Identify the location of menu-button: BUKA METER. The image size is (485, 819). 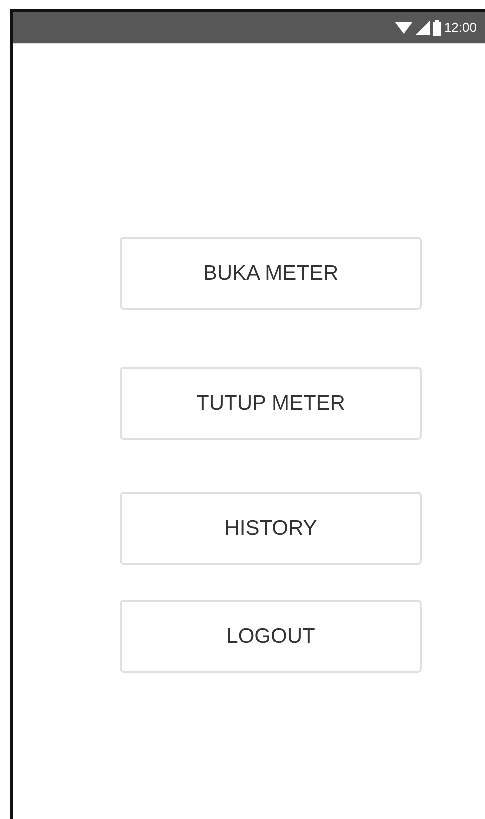
(271, 273).